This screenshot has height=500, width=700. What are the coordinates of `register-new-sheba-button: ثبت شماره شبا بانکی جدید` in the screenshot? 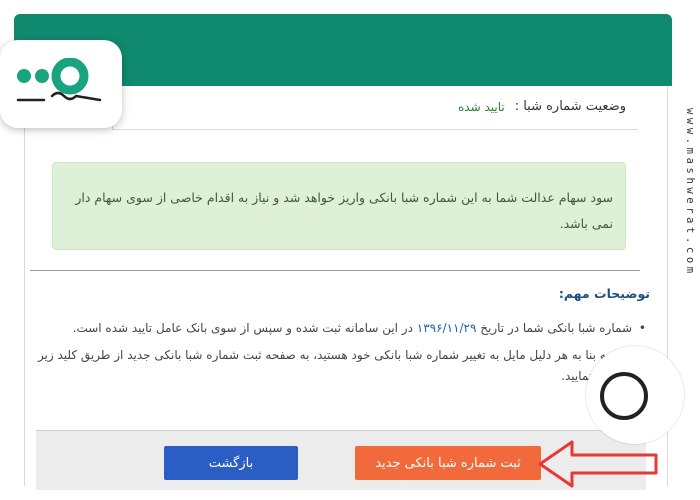 It's located at (448, 463).